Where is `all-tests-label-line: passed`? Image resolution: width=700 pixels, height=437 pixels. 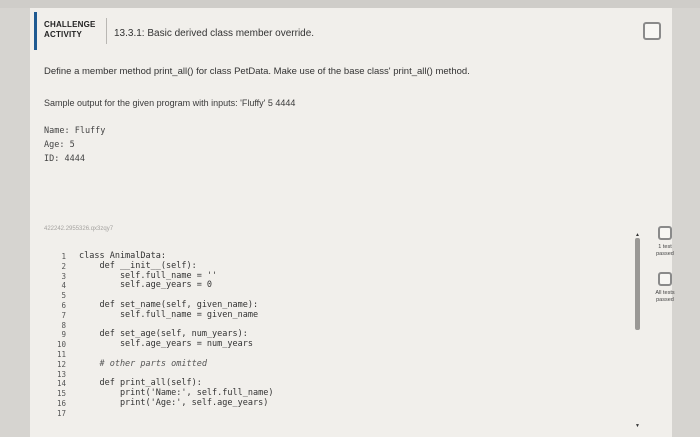
all-tests-label-line: passed is located at coordinates (665, 299).